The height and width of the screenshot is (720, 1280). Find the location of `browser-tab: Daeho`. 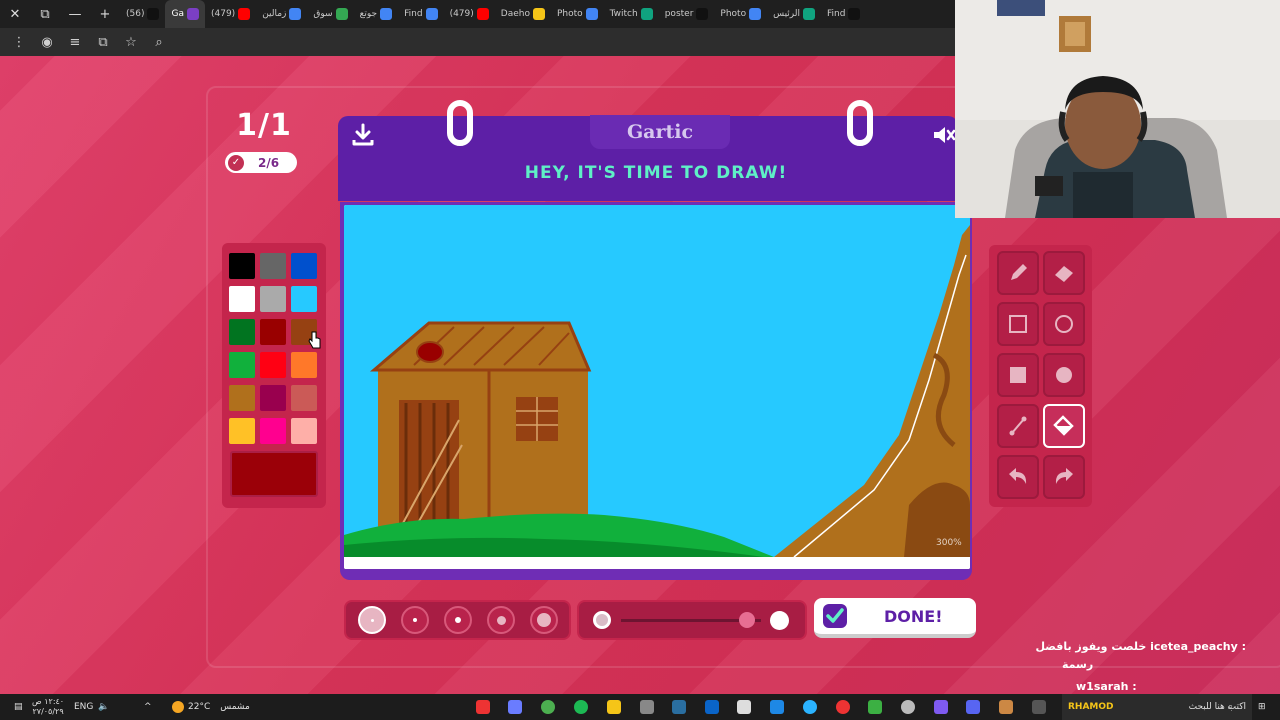

browser-tab: Daeho is located at coordinates (523, 14).